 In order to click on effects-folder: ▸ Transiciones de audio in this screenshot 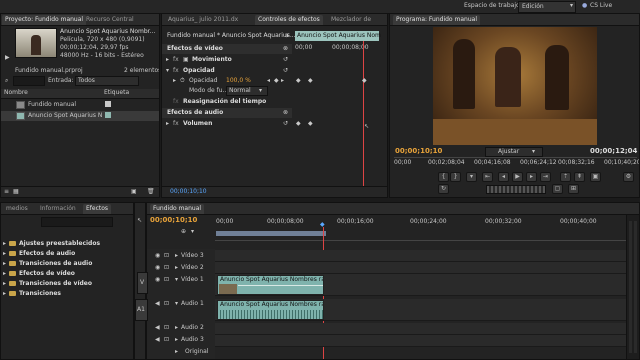, I will do `click(67, 264)`.